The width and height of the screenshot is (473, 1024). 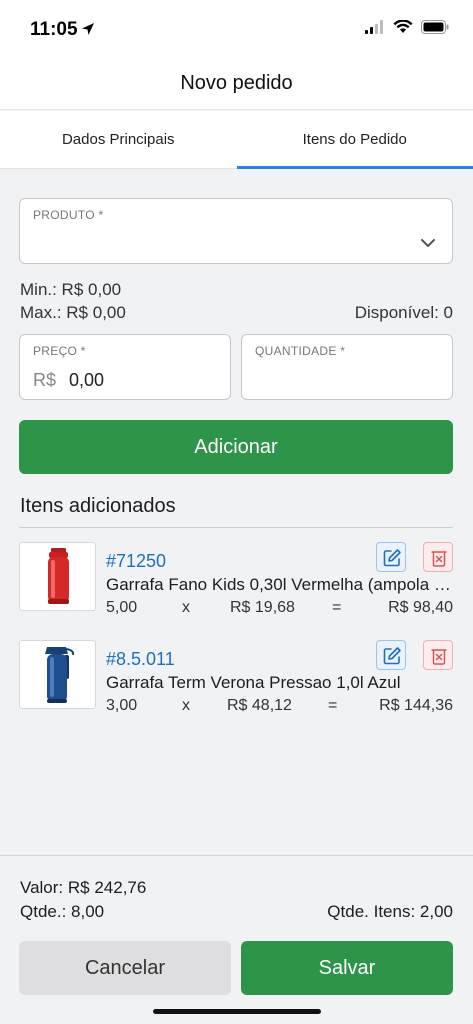 What do you see at coordinates (347, 367) in the screenshot?
I see `quantity-field: QUANTIDADE *` at bounding box center [347, 367].